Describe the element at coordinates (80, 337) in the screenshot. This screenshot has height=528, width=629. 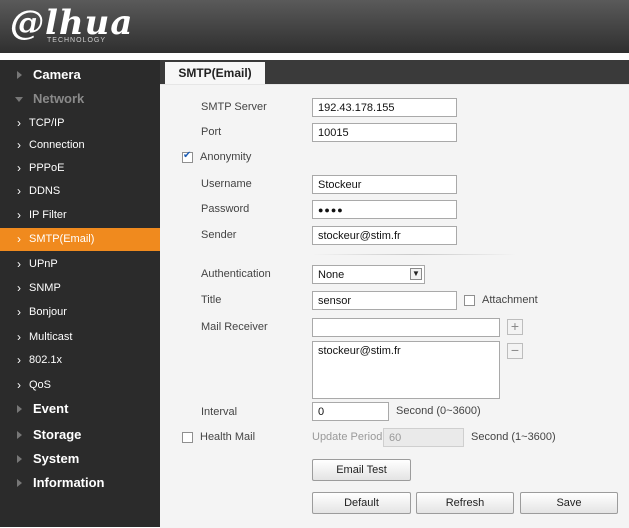
I see `sidebar-item-multicast: › Multicast` at that location.